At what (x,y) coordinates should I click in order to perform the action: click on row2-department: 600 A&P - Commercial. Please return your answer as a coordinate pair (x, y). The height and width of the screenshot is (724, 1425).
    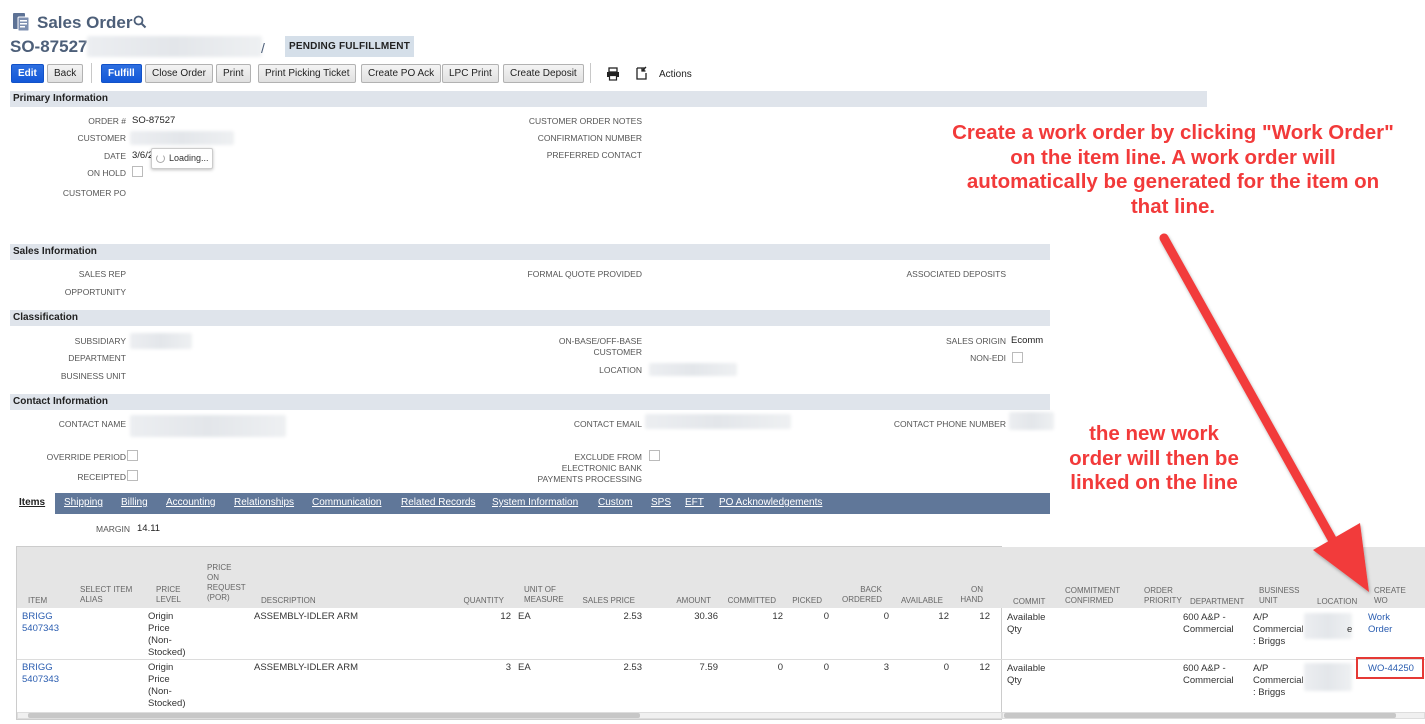
    Looking at the image, I should click on (1208, 674).